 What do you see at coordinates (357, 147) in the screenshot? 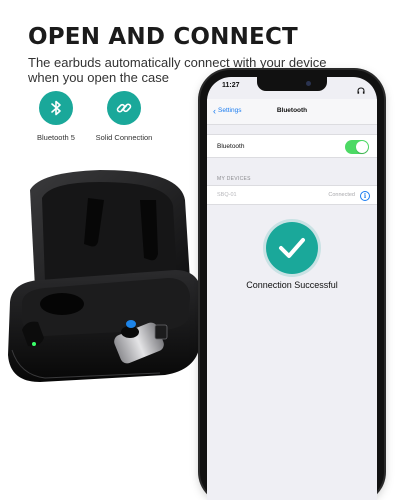
I see `bluetooth-toggle` at bounding box center [357, 147].